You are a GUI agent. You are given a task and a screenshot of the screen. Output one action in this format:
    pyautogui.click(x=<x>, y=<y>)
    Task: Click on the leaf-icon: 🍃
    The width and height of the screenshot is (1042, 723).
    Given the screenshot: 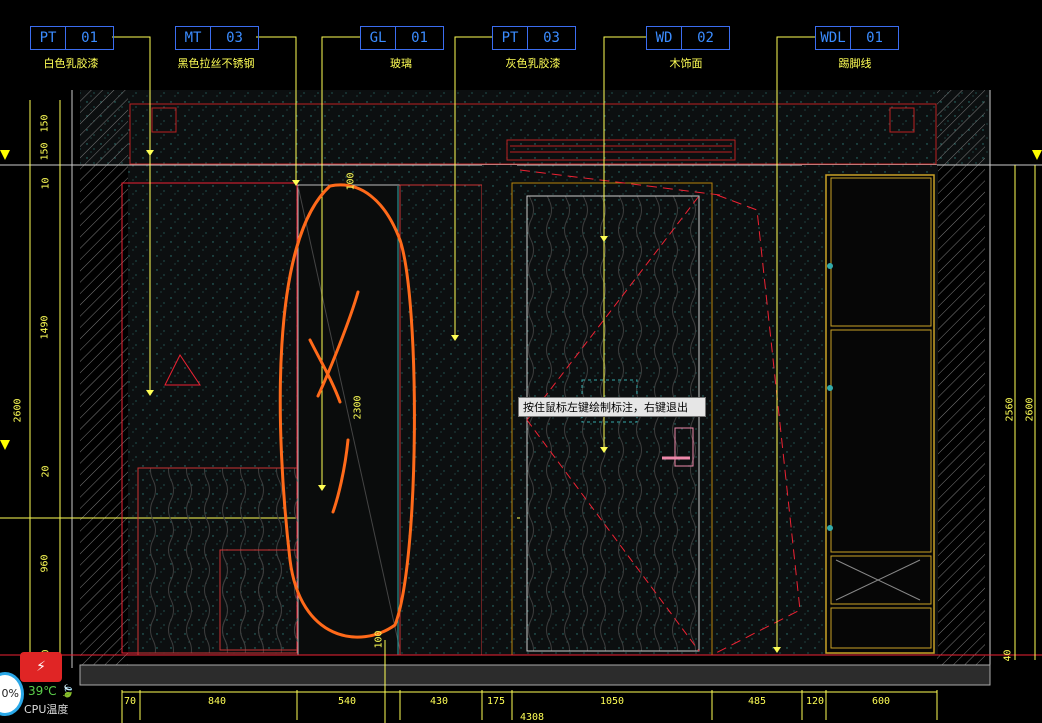 What is the action you would take?
    pyautogui.click(x=67, y=691)
    